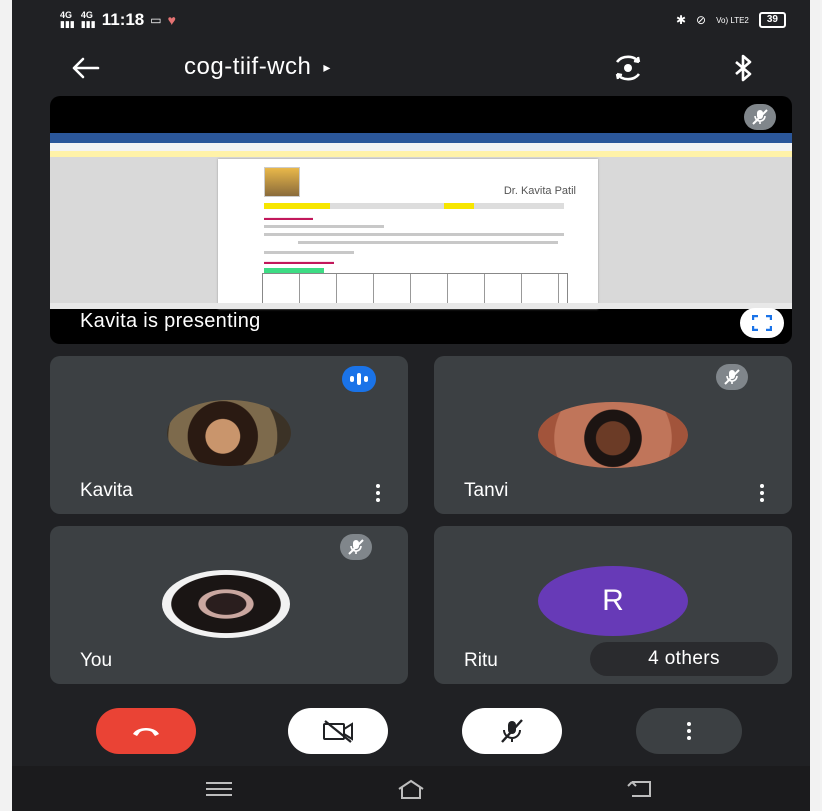 Image resolution: width=822 pixels, height=811 pixels. Describe the element at coordinates (86, 15) in the screenshot. I see `network-type-2: 4G` at that location.